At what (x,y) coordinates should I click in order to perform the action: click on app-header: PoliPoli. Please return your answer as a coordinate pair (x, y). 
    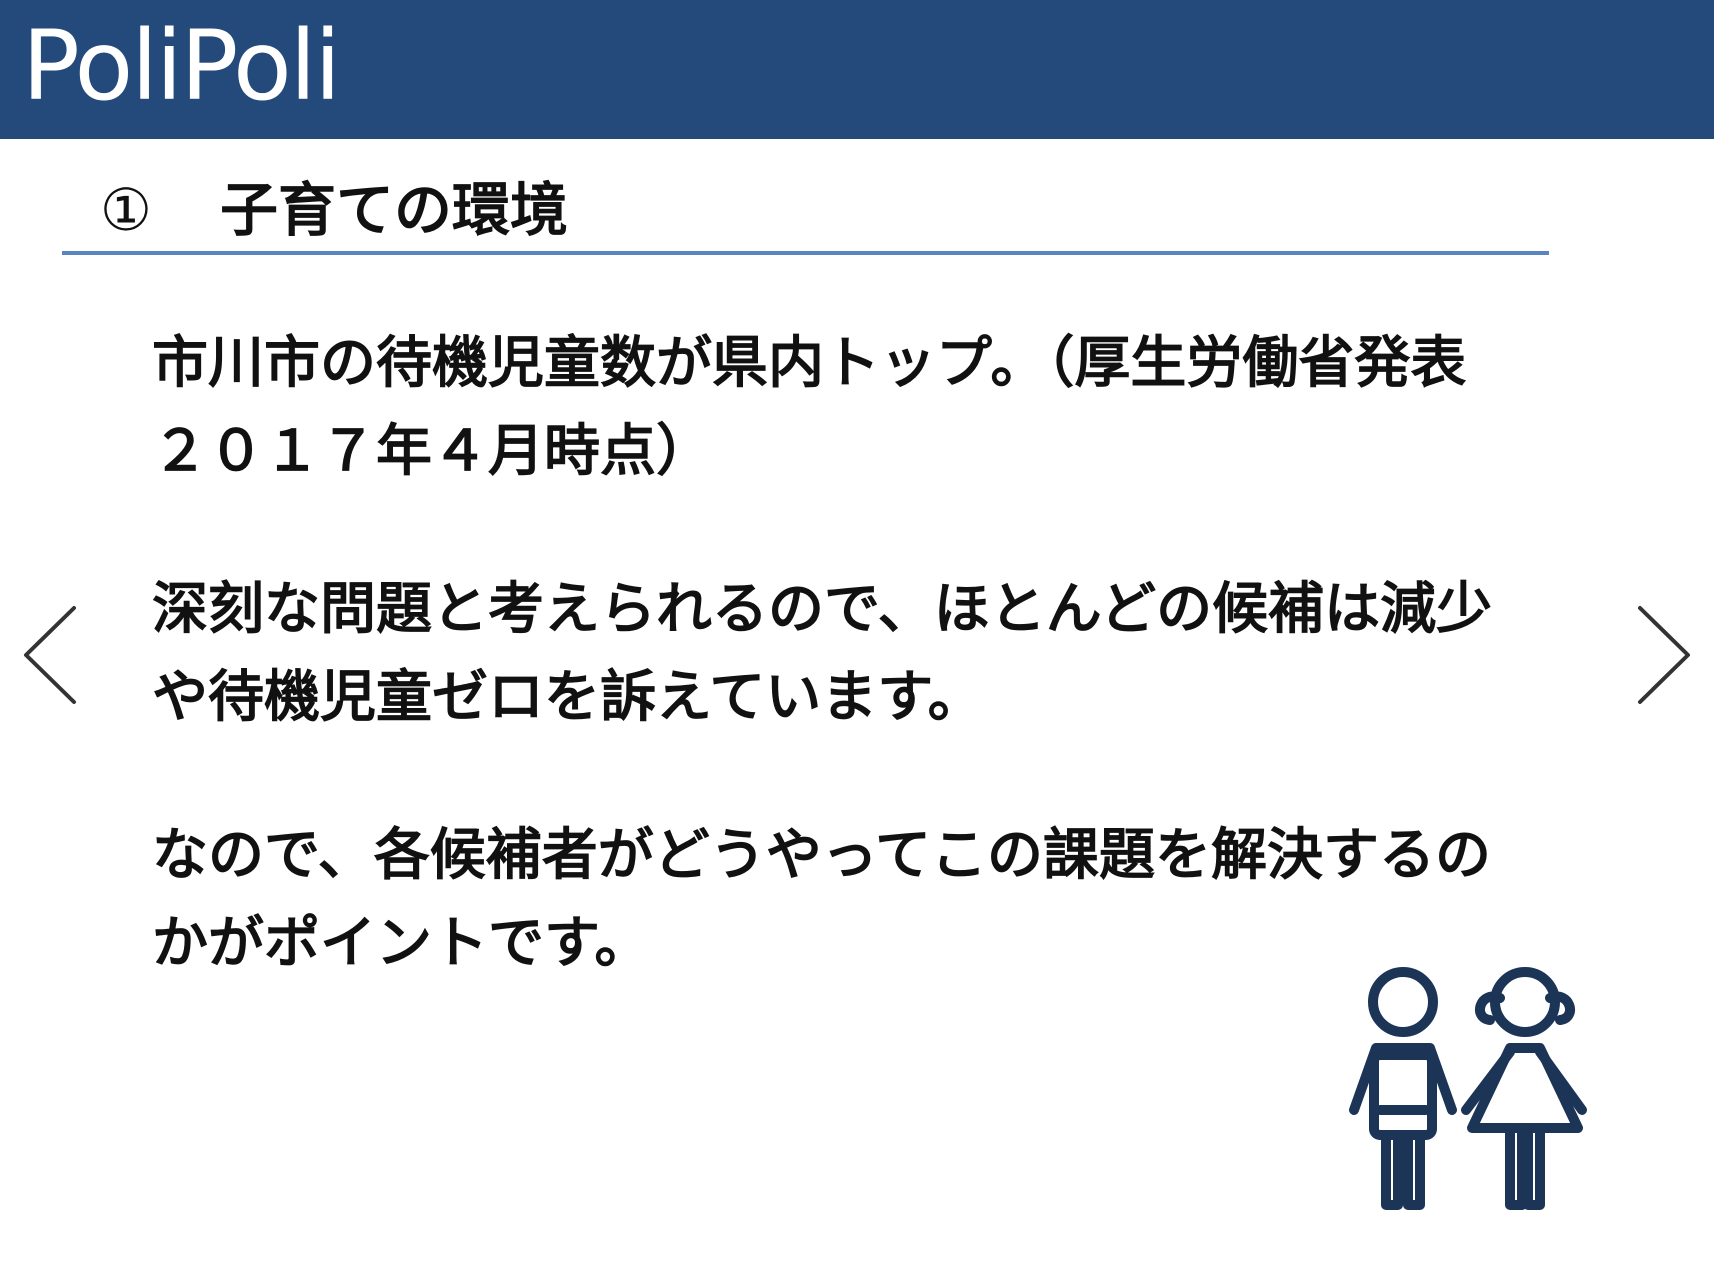
    Looking at the image, I should click on (857, 69).